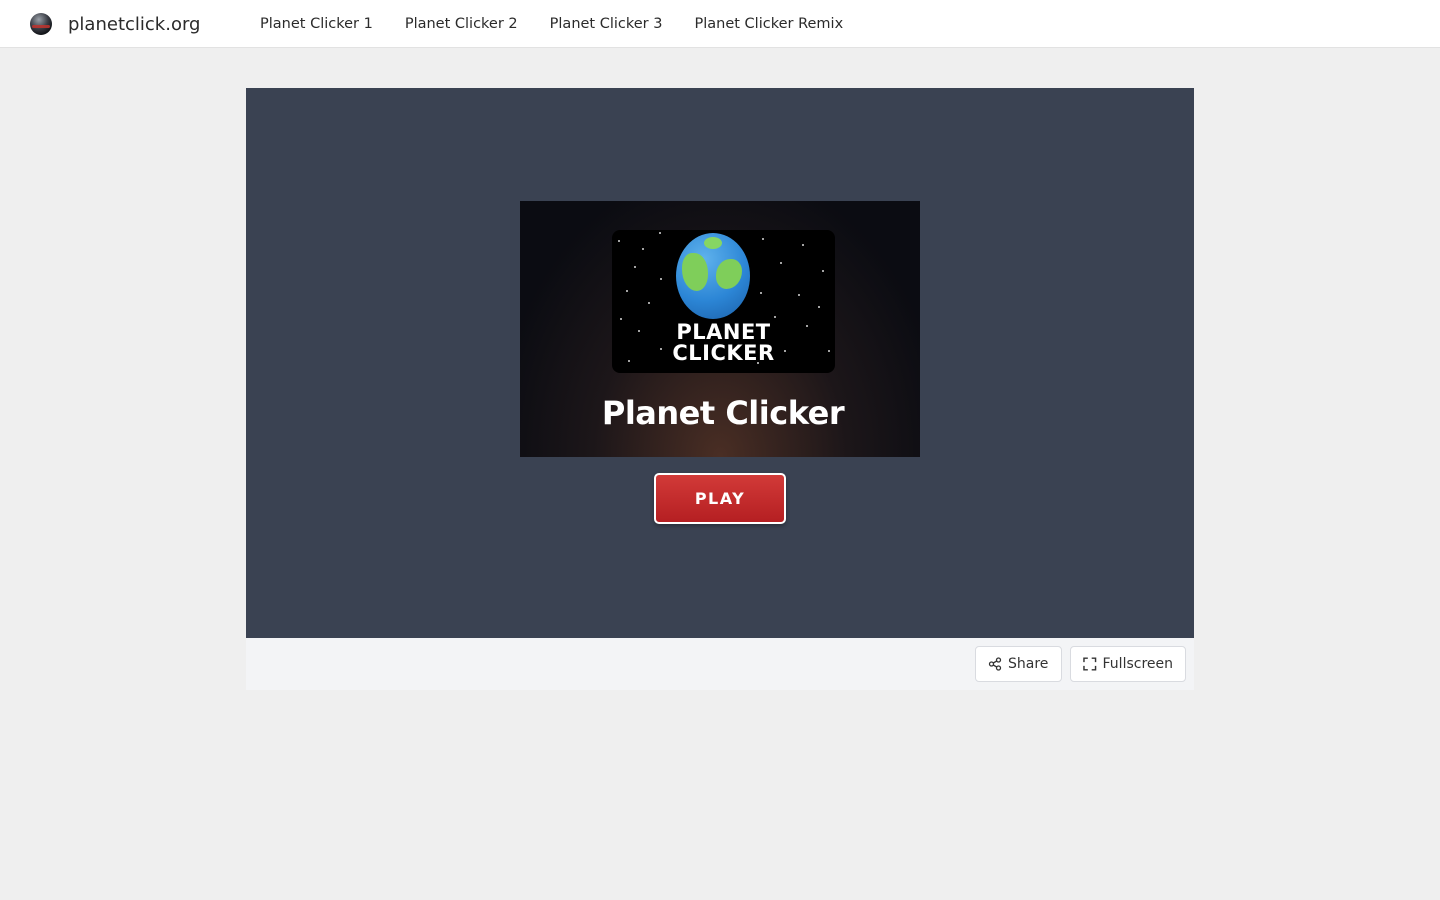 The width and height of the screenshot is (1440, 900). I want to click on game-cover-image: PLANET CLICKER Planet Clicker, so click(720, 329).